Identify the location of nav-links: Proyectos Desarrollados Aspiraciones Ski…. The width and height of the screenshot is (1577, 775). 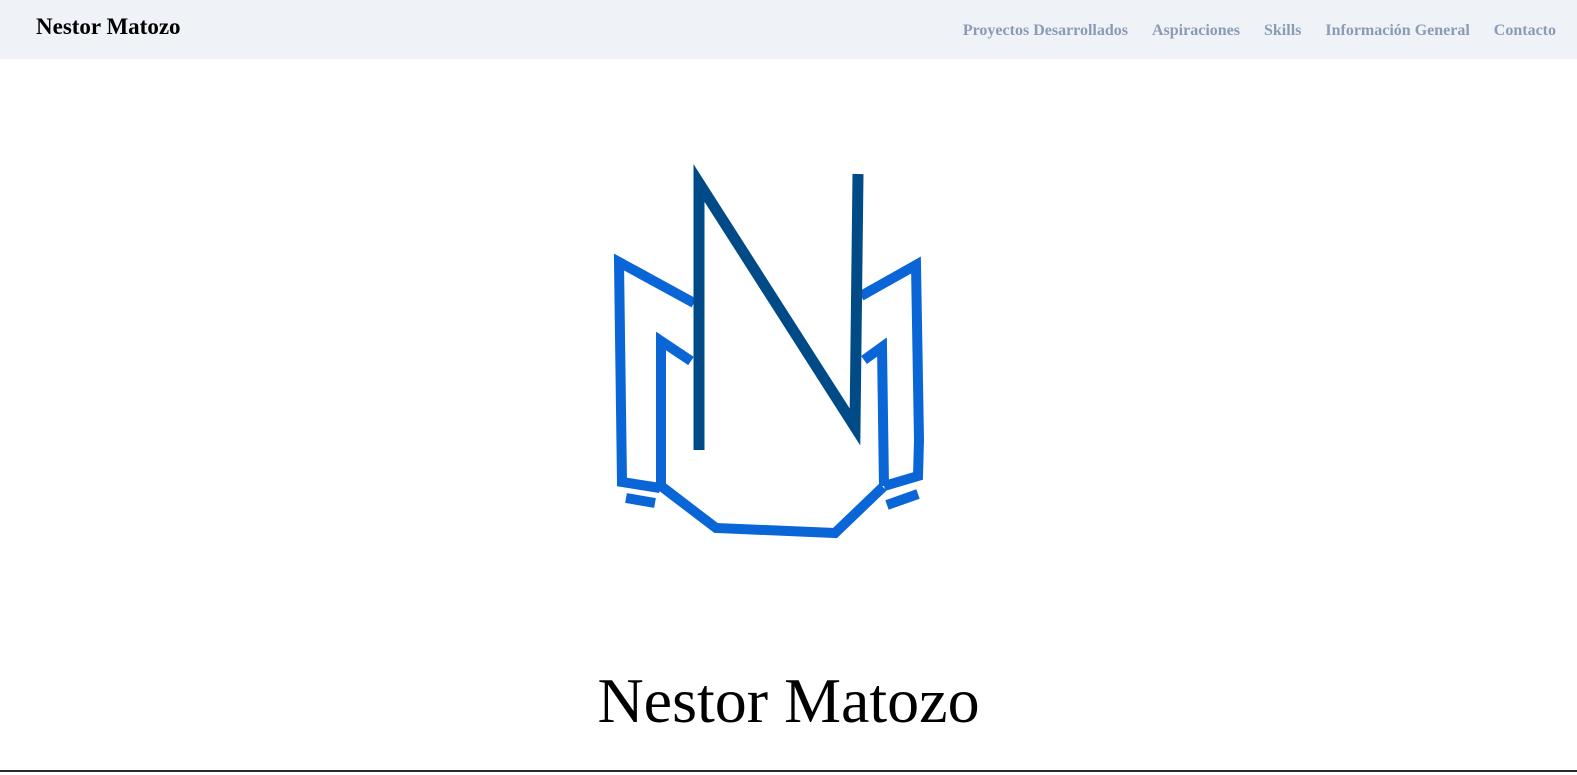
(1247, 31).